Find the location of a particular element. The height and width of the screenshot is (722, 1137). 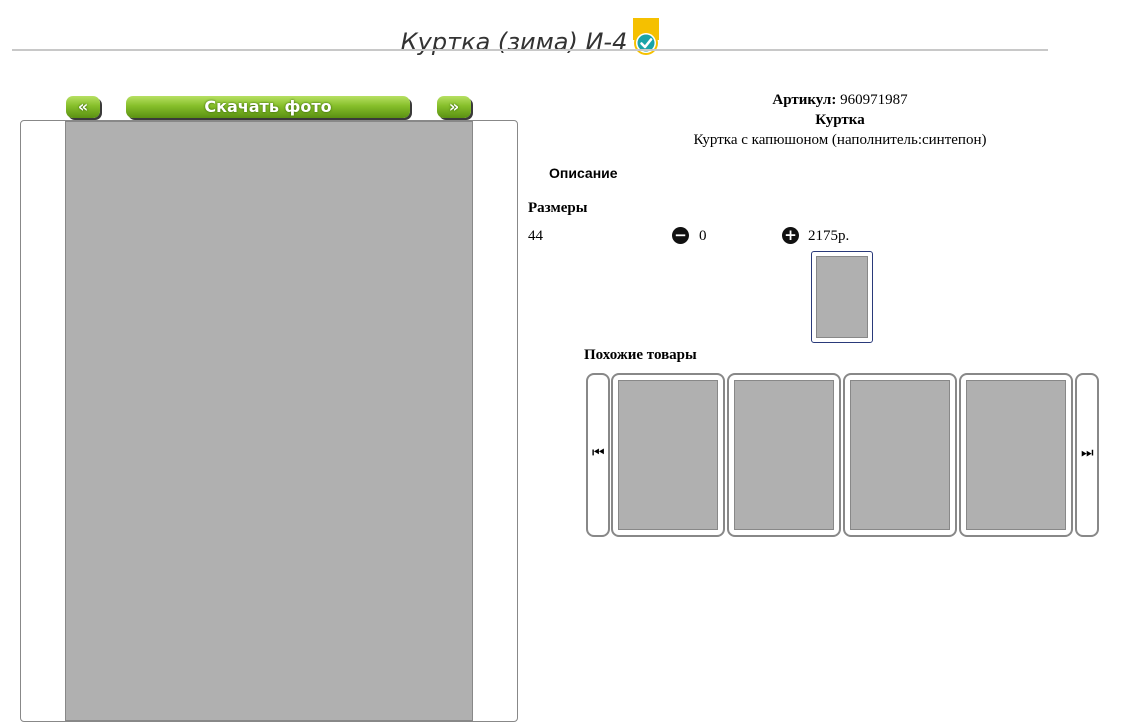

article-line: Артикул: 960971987 is located at coordinates (840, 100).